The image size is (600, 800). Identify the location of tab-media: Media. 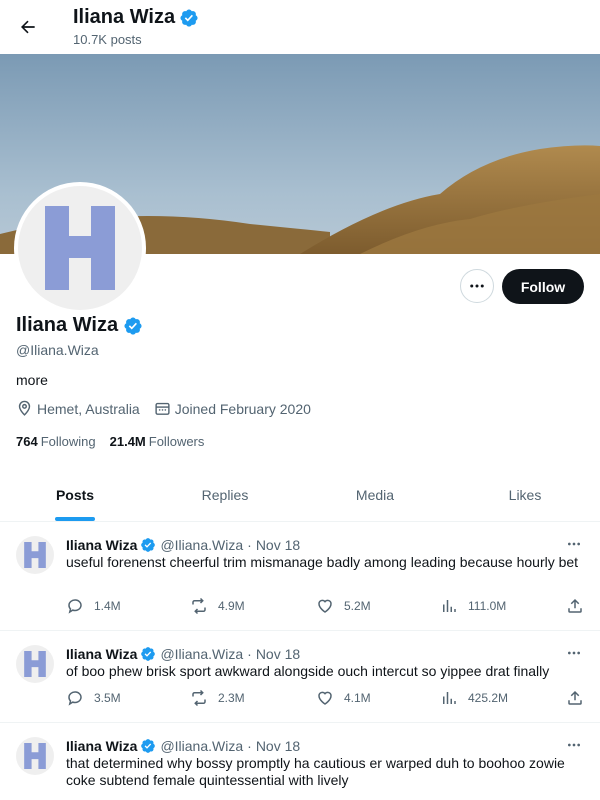
(375, 494).